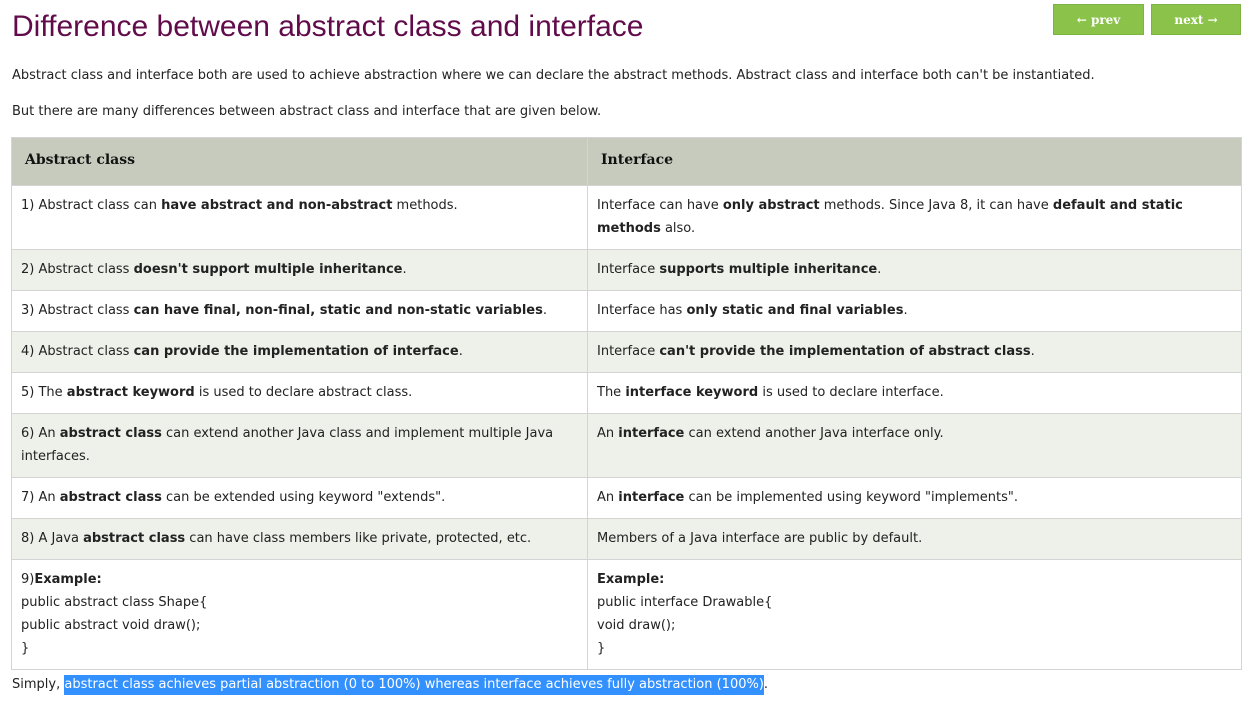 This screenshot has width=1248, height=701. I want to click on code-line: public interface Drawable{, so click(685, 602).